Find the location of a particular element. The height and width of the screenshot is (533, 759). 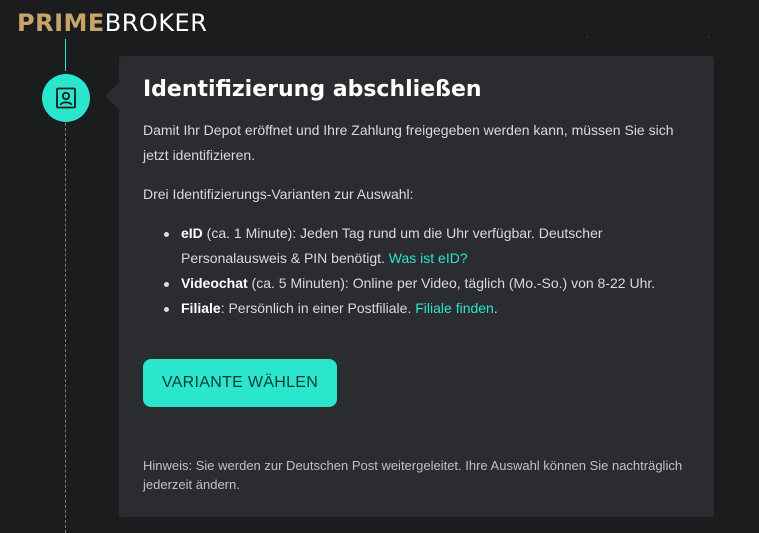

variant-suffix: . is located at coordinates (495, 308).